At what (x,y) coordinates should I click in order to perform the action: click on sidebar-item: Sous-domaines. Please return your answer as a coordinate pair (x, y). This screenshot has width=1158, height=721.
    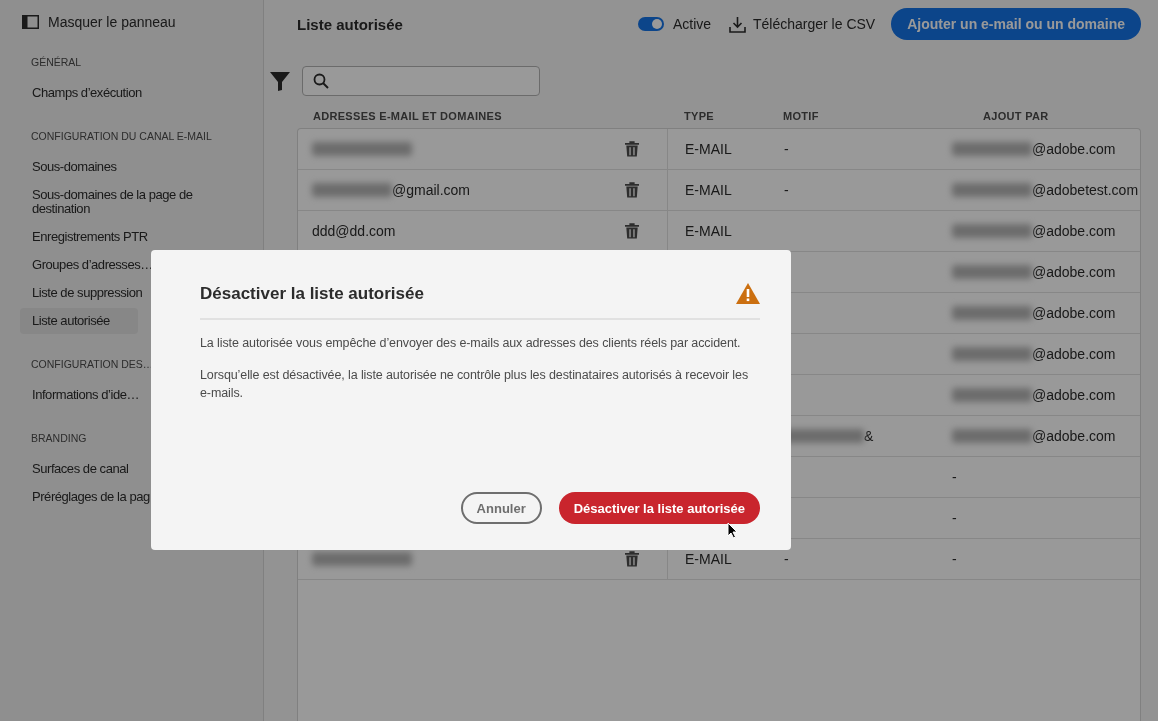
    Looking at the image, I should click on (68, 167).